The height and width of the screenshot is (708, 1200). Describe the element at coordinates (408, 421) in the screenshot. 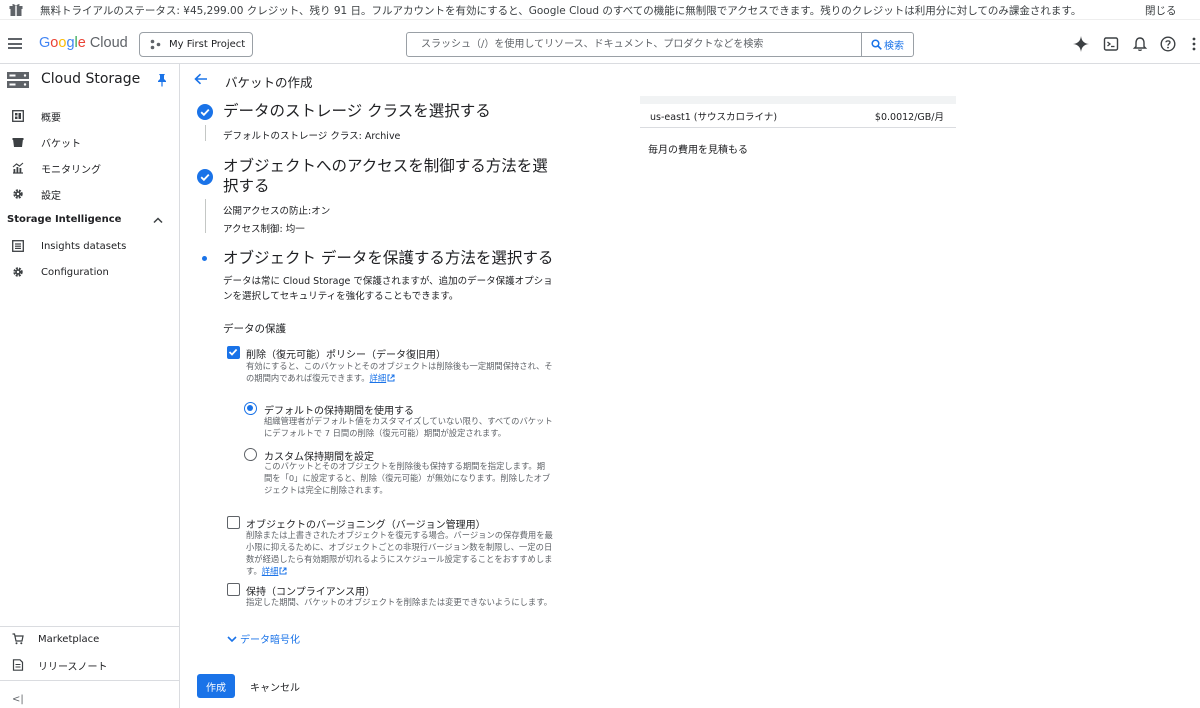

I see `default-retention-desc-line1: 組織管理者がデフォルト値をカスタマイズしていない限り、すべてのバケット` at that location.